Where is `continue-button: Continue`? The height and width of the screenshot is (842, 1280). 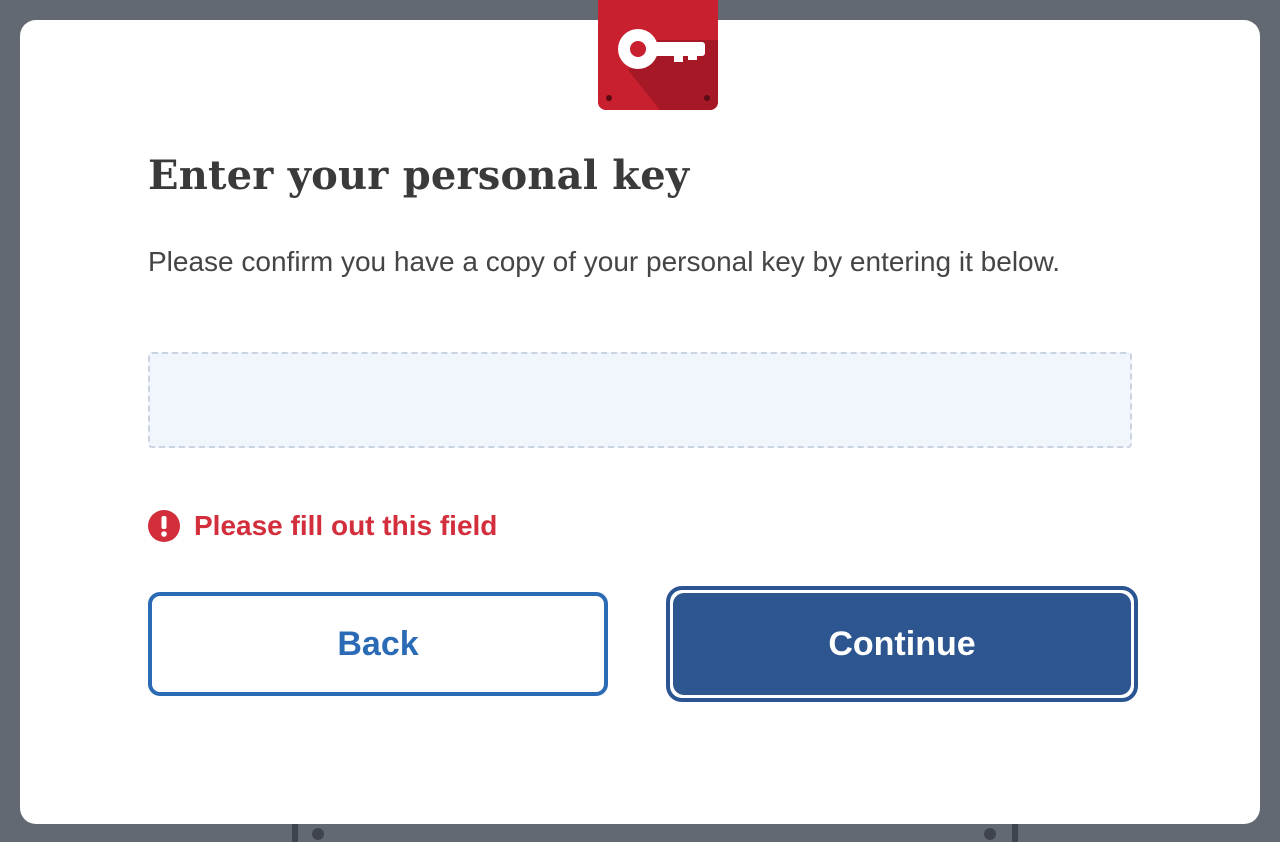
continue-button: Continue is located at coordinates (902, 644).